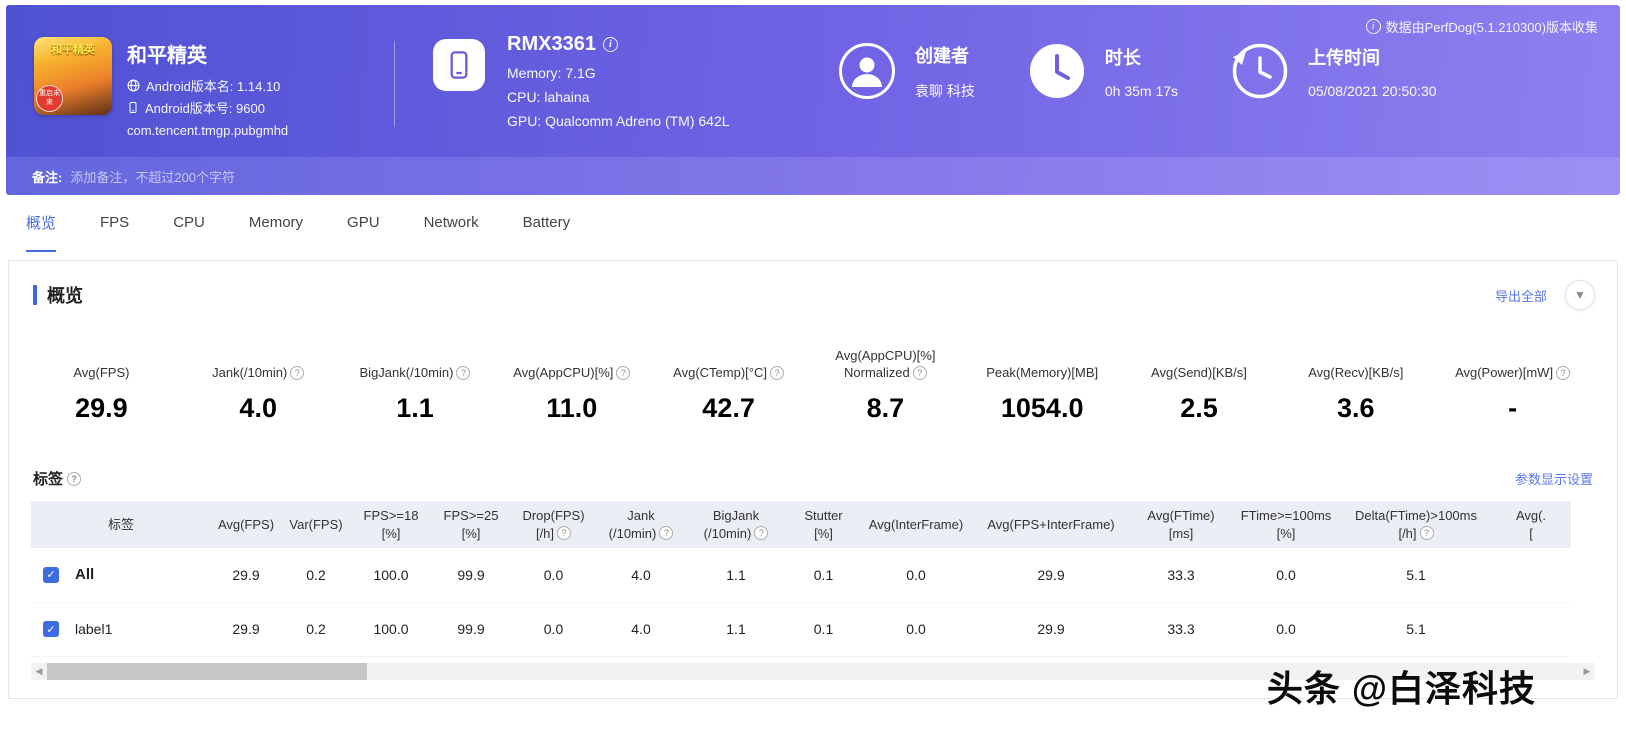 Image resolution: width=1626 pixels, height=741 pixels. What do you see at coordinates (101, 385) in the screenshot?
I see `metric: Avg(FPS) 29.9` at bounding box center [101, 385].